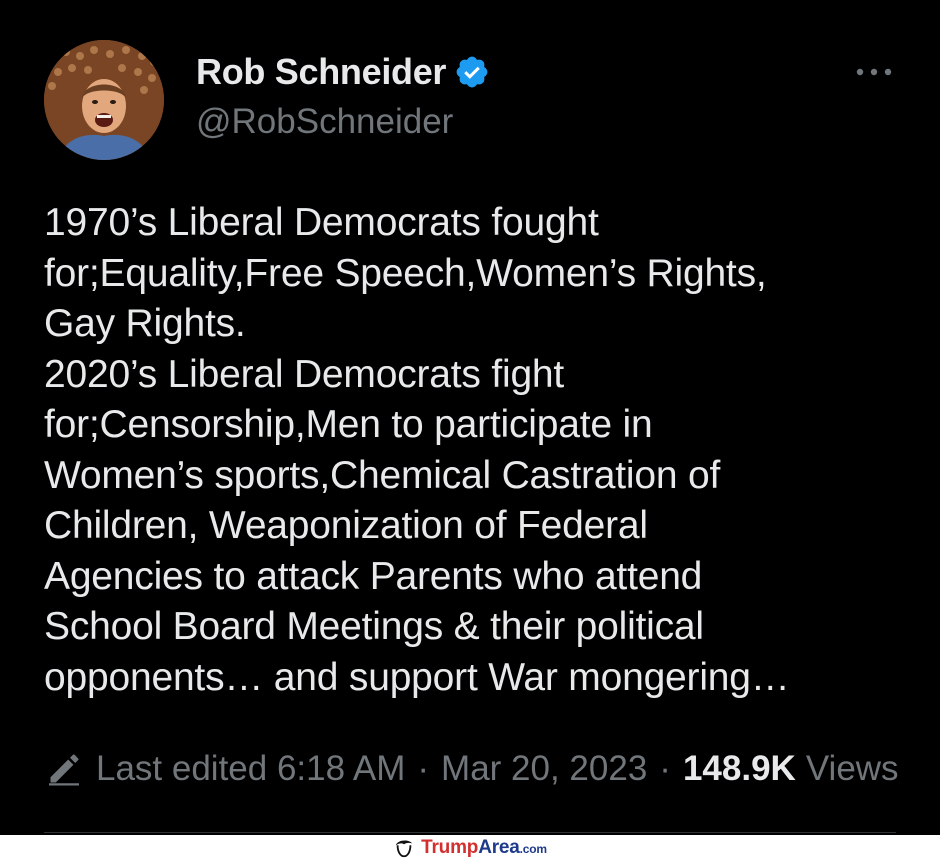 This screenshot has width=940, height=861. Describe the element at coordinates (533, 849) in the screenshot. I see `watermark-brand-tld: .com` at that location.